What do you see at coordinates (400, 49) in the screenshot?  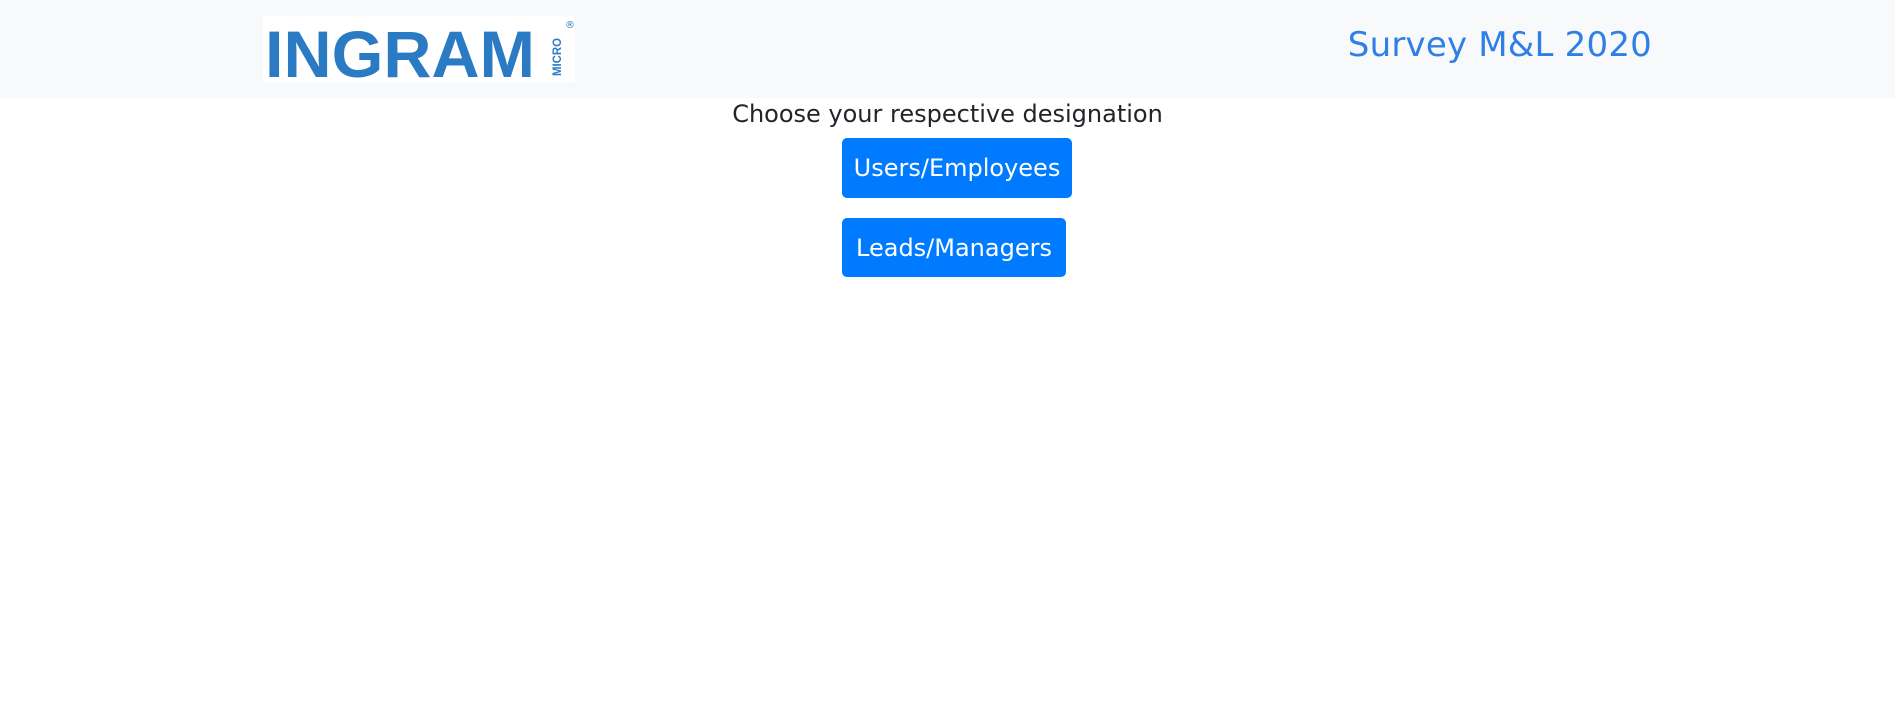 I see `logo-wordmark: INGRAM` at bounding box center [400, 49].